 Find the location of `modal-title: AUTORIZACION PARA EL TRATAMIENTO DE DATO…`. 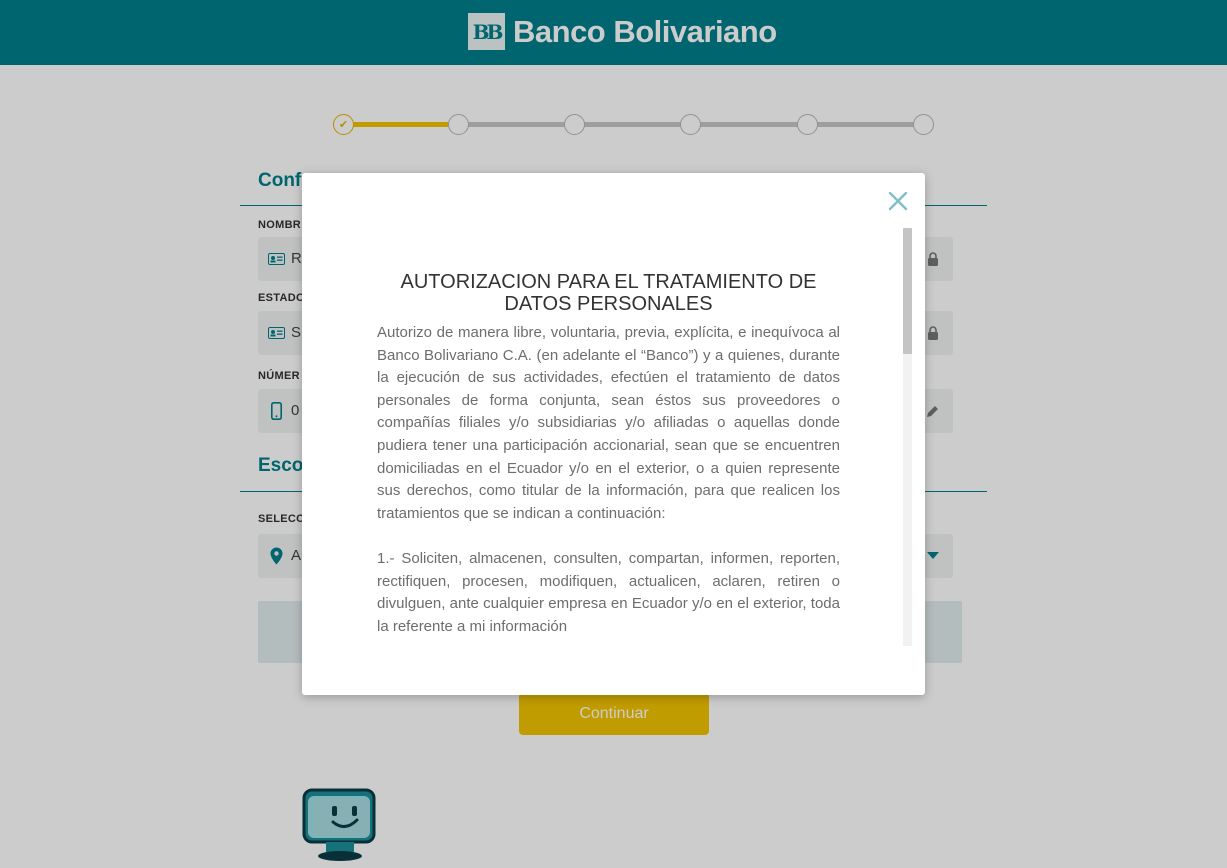

modal-title: AUTORIZACION PARA EL TRATAMIENTO DE DATO… is located at coordinates (608, 293).